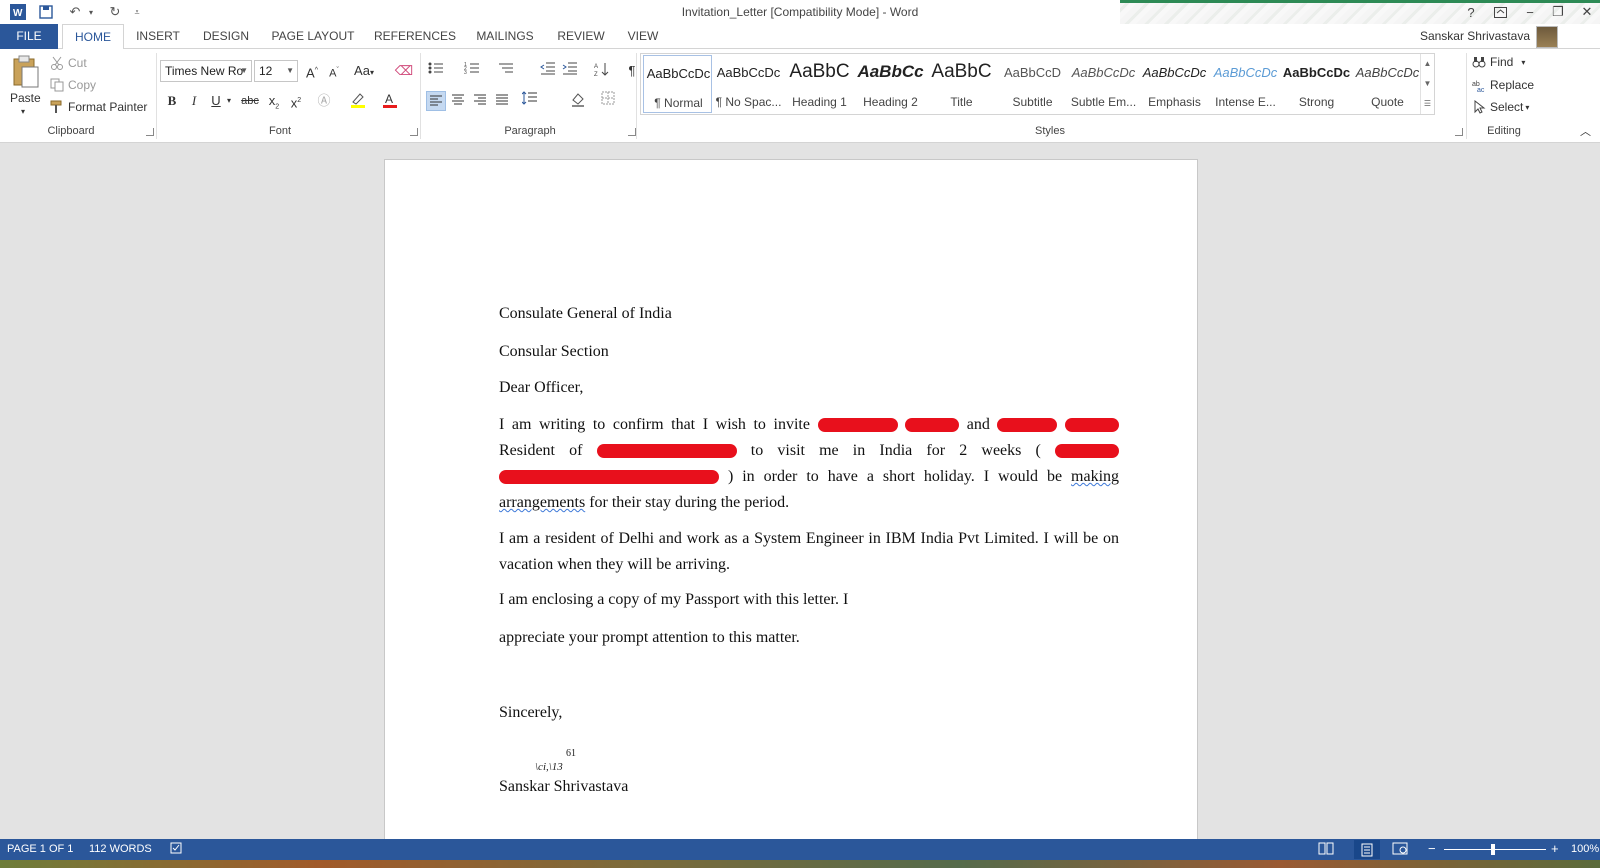 The height and width of the screenshot is (868, 1600). Describe the element at coordinates (1498, 62) in the screenshot. I see `find-button: Find ▾` at that location.